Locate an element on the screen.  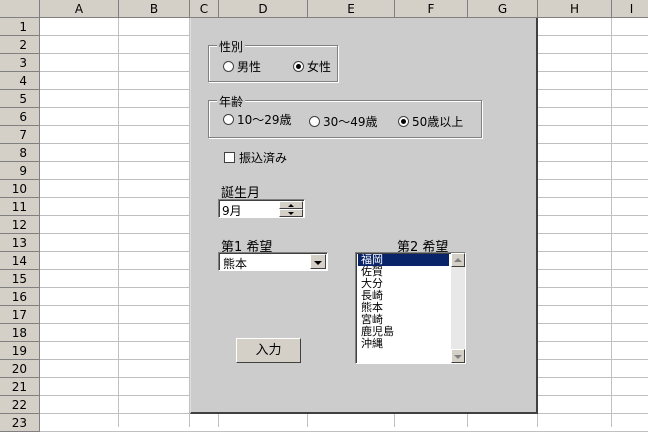
checkbox-icon is located at coordinates (229, 157).